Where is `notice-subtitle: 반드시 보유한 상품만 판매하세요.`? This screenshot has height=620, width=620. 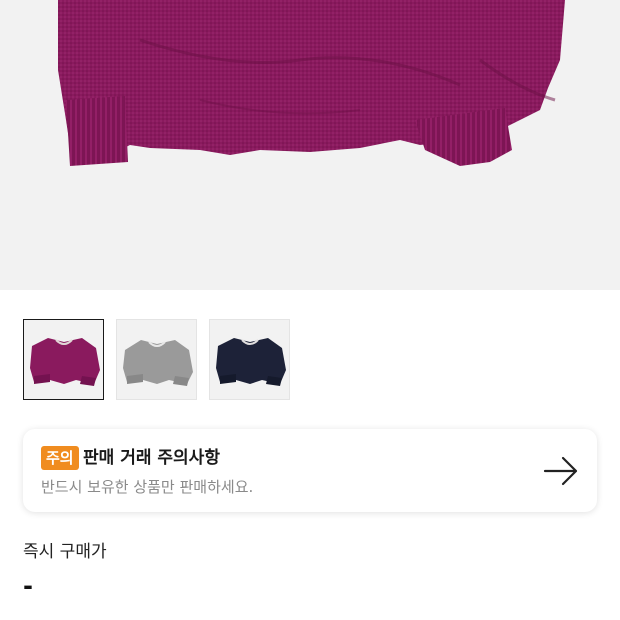
notice-subtitle: 반드시 보유한 상품만 판매하세요. is located at coordinates (147, 487).